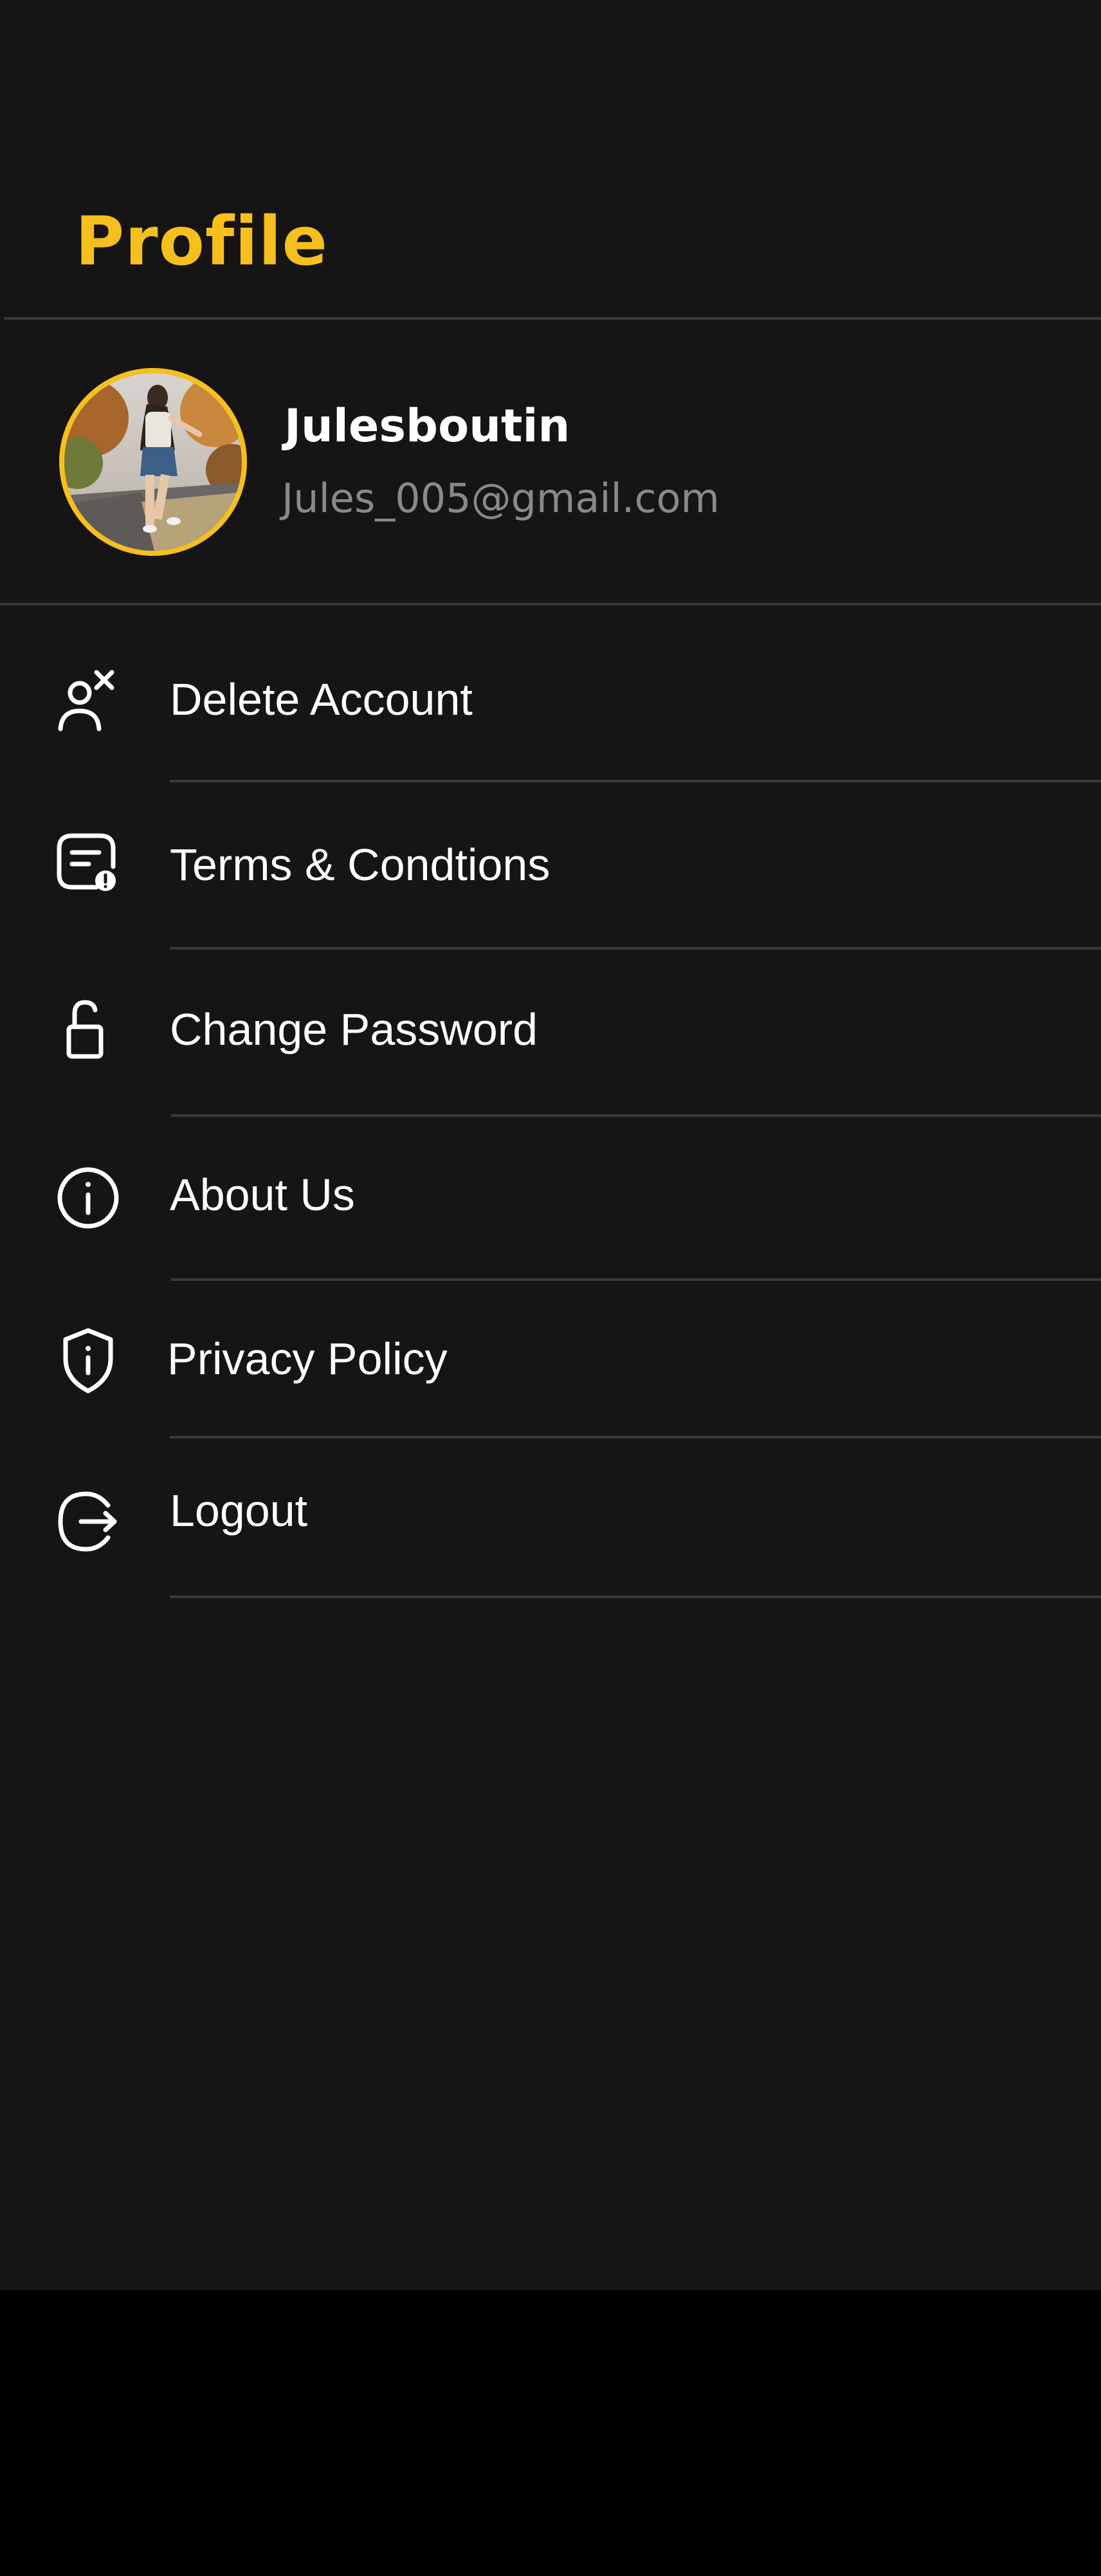 Image resolution: width=1101 pixels, height=2576 pixels. I want to click on bottom-area, so click(550, 2433).